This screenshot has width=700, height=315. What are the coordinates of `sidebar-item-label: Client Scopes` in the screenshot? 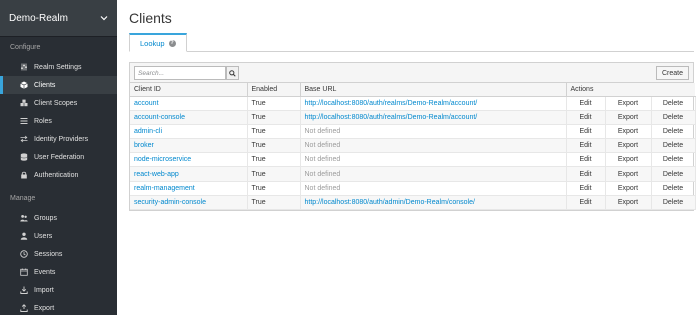 It's located at (56, 103).